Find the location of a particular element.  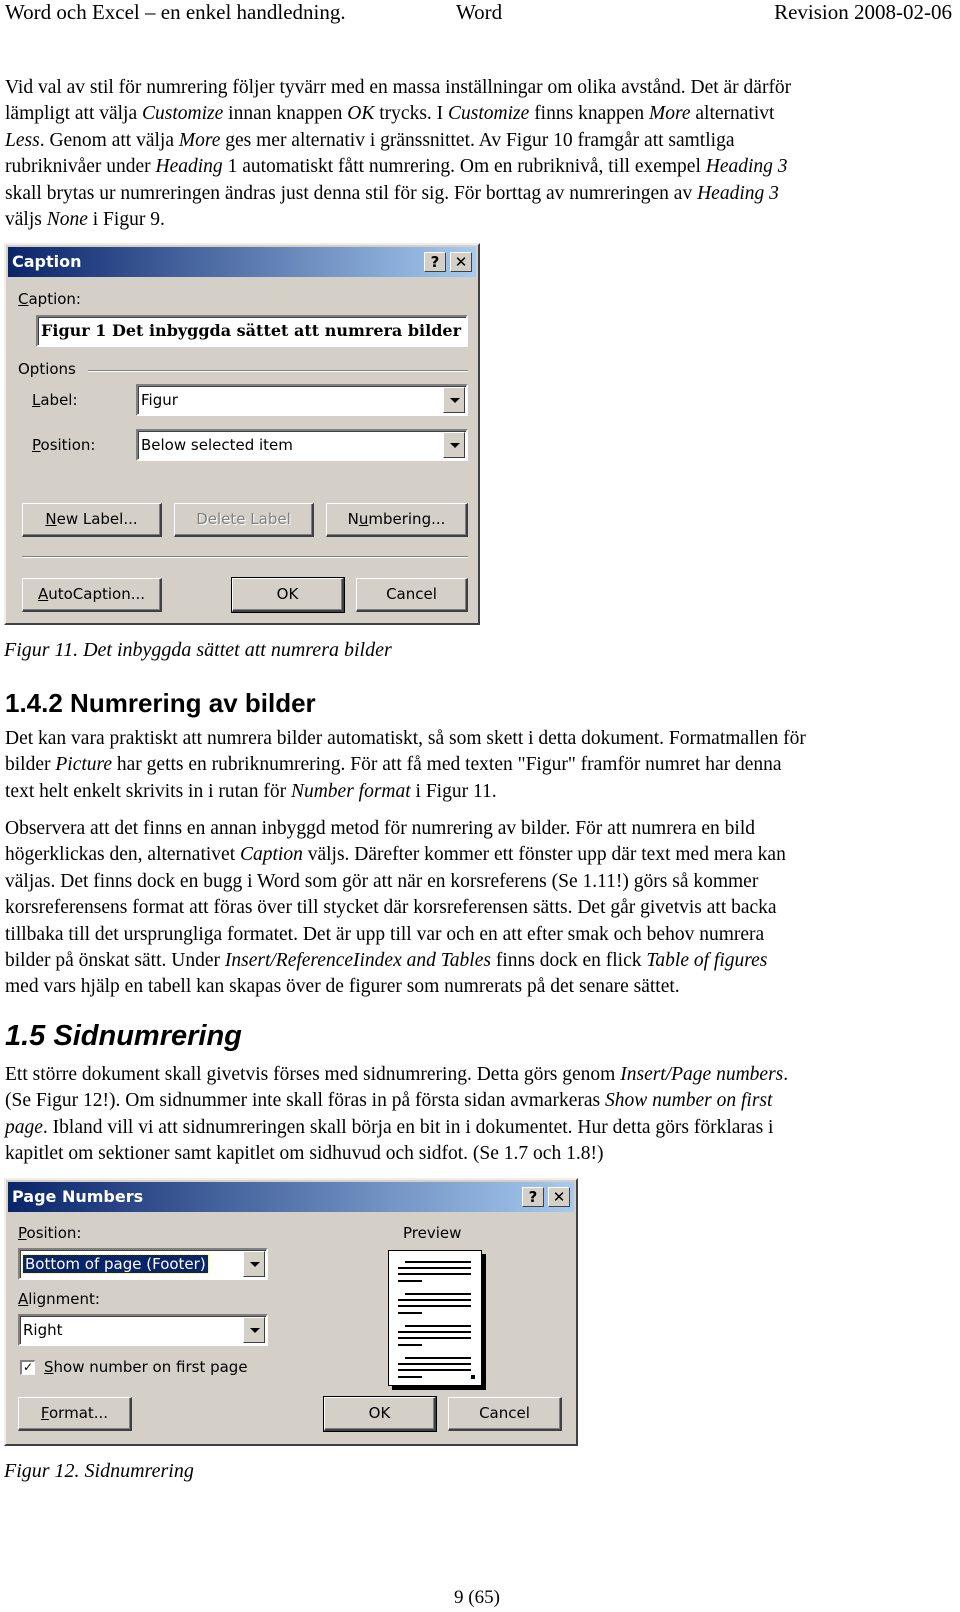

pn-alignment-value: Right is located at coordinates (43, 1330).